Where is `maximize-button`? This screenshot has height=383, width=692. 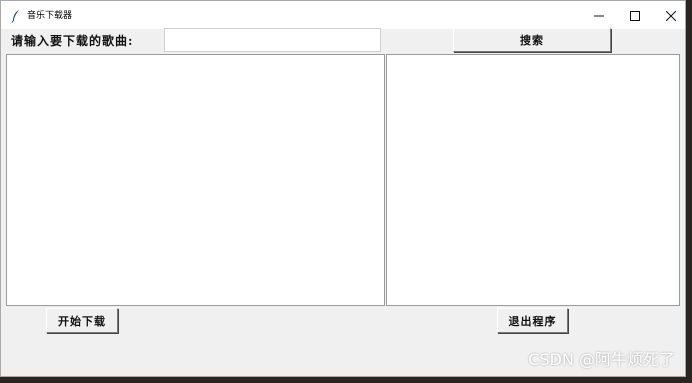 maximize-button is located at coordinates (635, 15).